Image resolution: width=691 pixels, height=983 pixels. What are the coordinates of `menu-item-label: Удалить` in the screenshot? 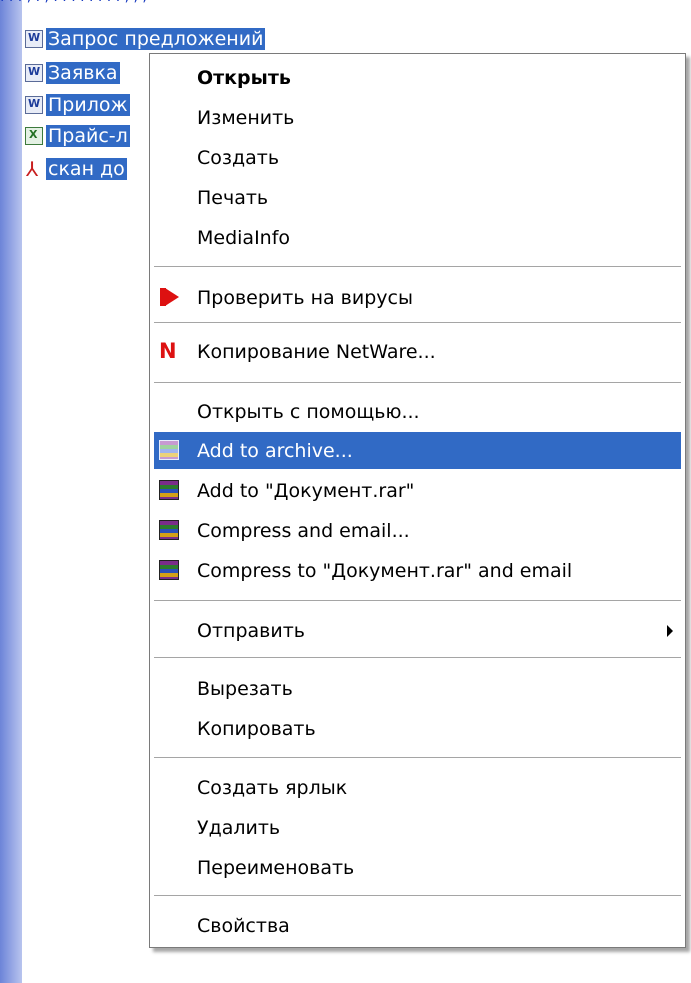 It's located at (239, 827).